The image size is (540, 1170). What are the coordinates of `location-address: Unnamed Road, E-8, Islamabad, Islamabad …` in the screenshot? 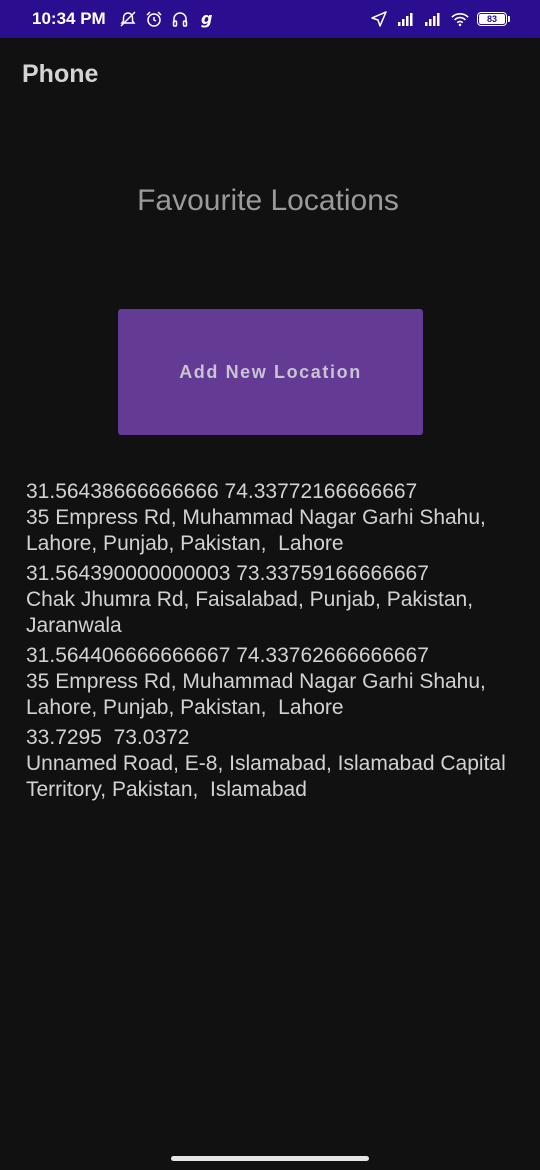 It's located at (269, 776).